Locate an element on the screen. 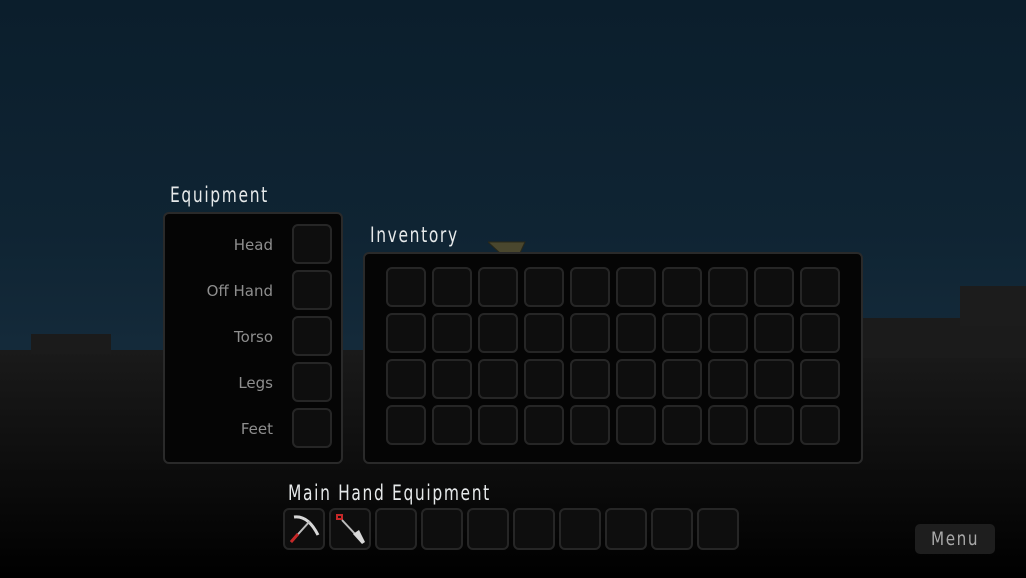  menu-button-label: Menu is located at coordinates (955, 539).